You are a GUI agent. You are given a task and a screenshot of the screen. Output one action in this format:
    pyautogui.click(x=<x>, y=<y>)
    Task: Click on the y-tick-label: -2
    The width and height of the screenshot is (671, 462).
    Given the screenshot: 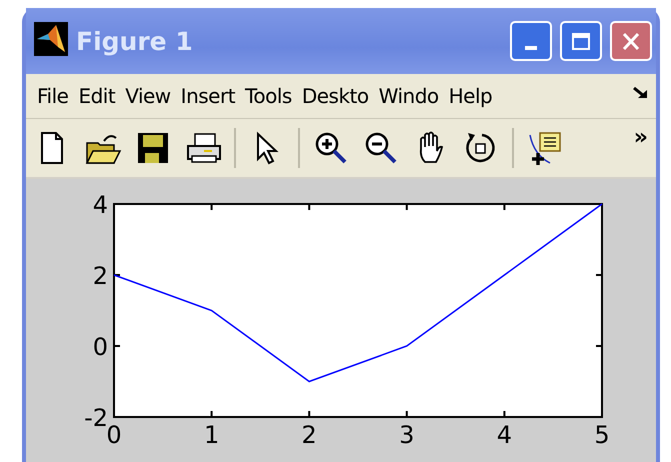 What is the action you would take?
    pyautogui.click(x=96, y=418)
    